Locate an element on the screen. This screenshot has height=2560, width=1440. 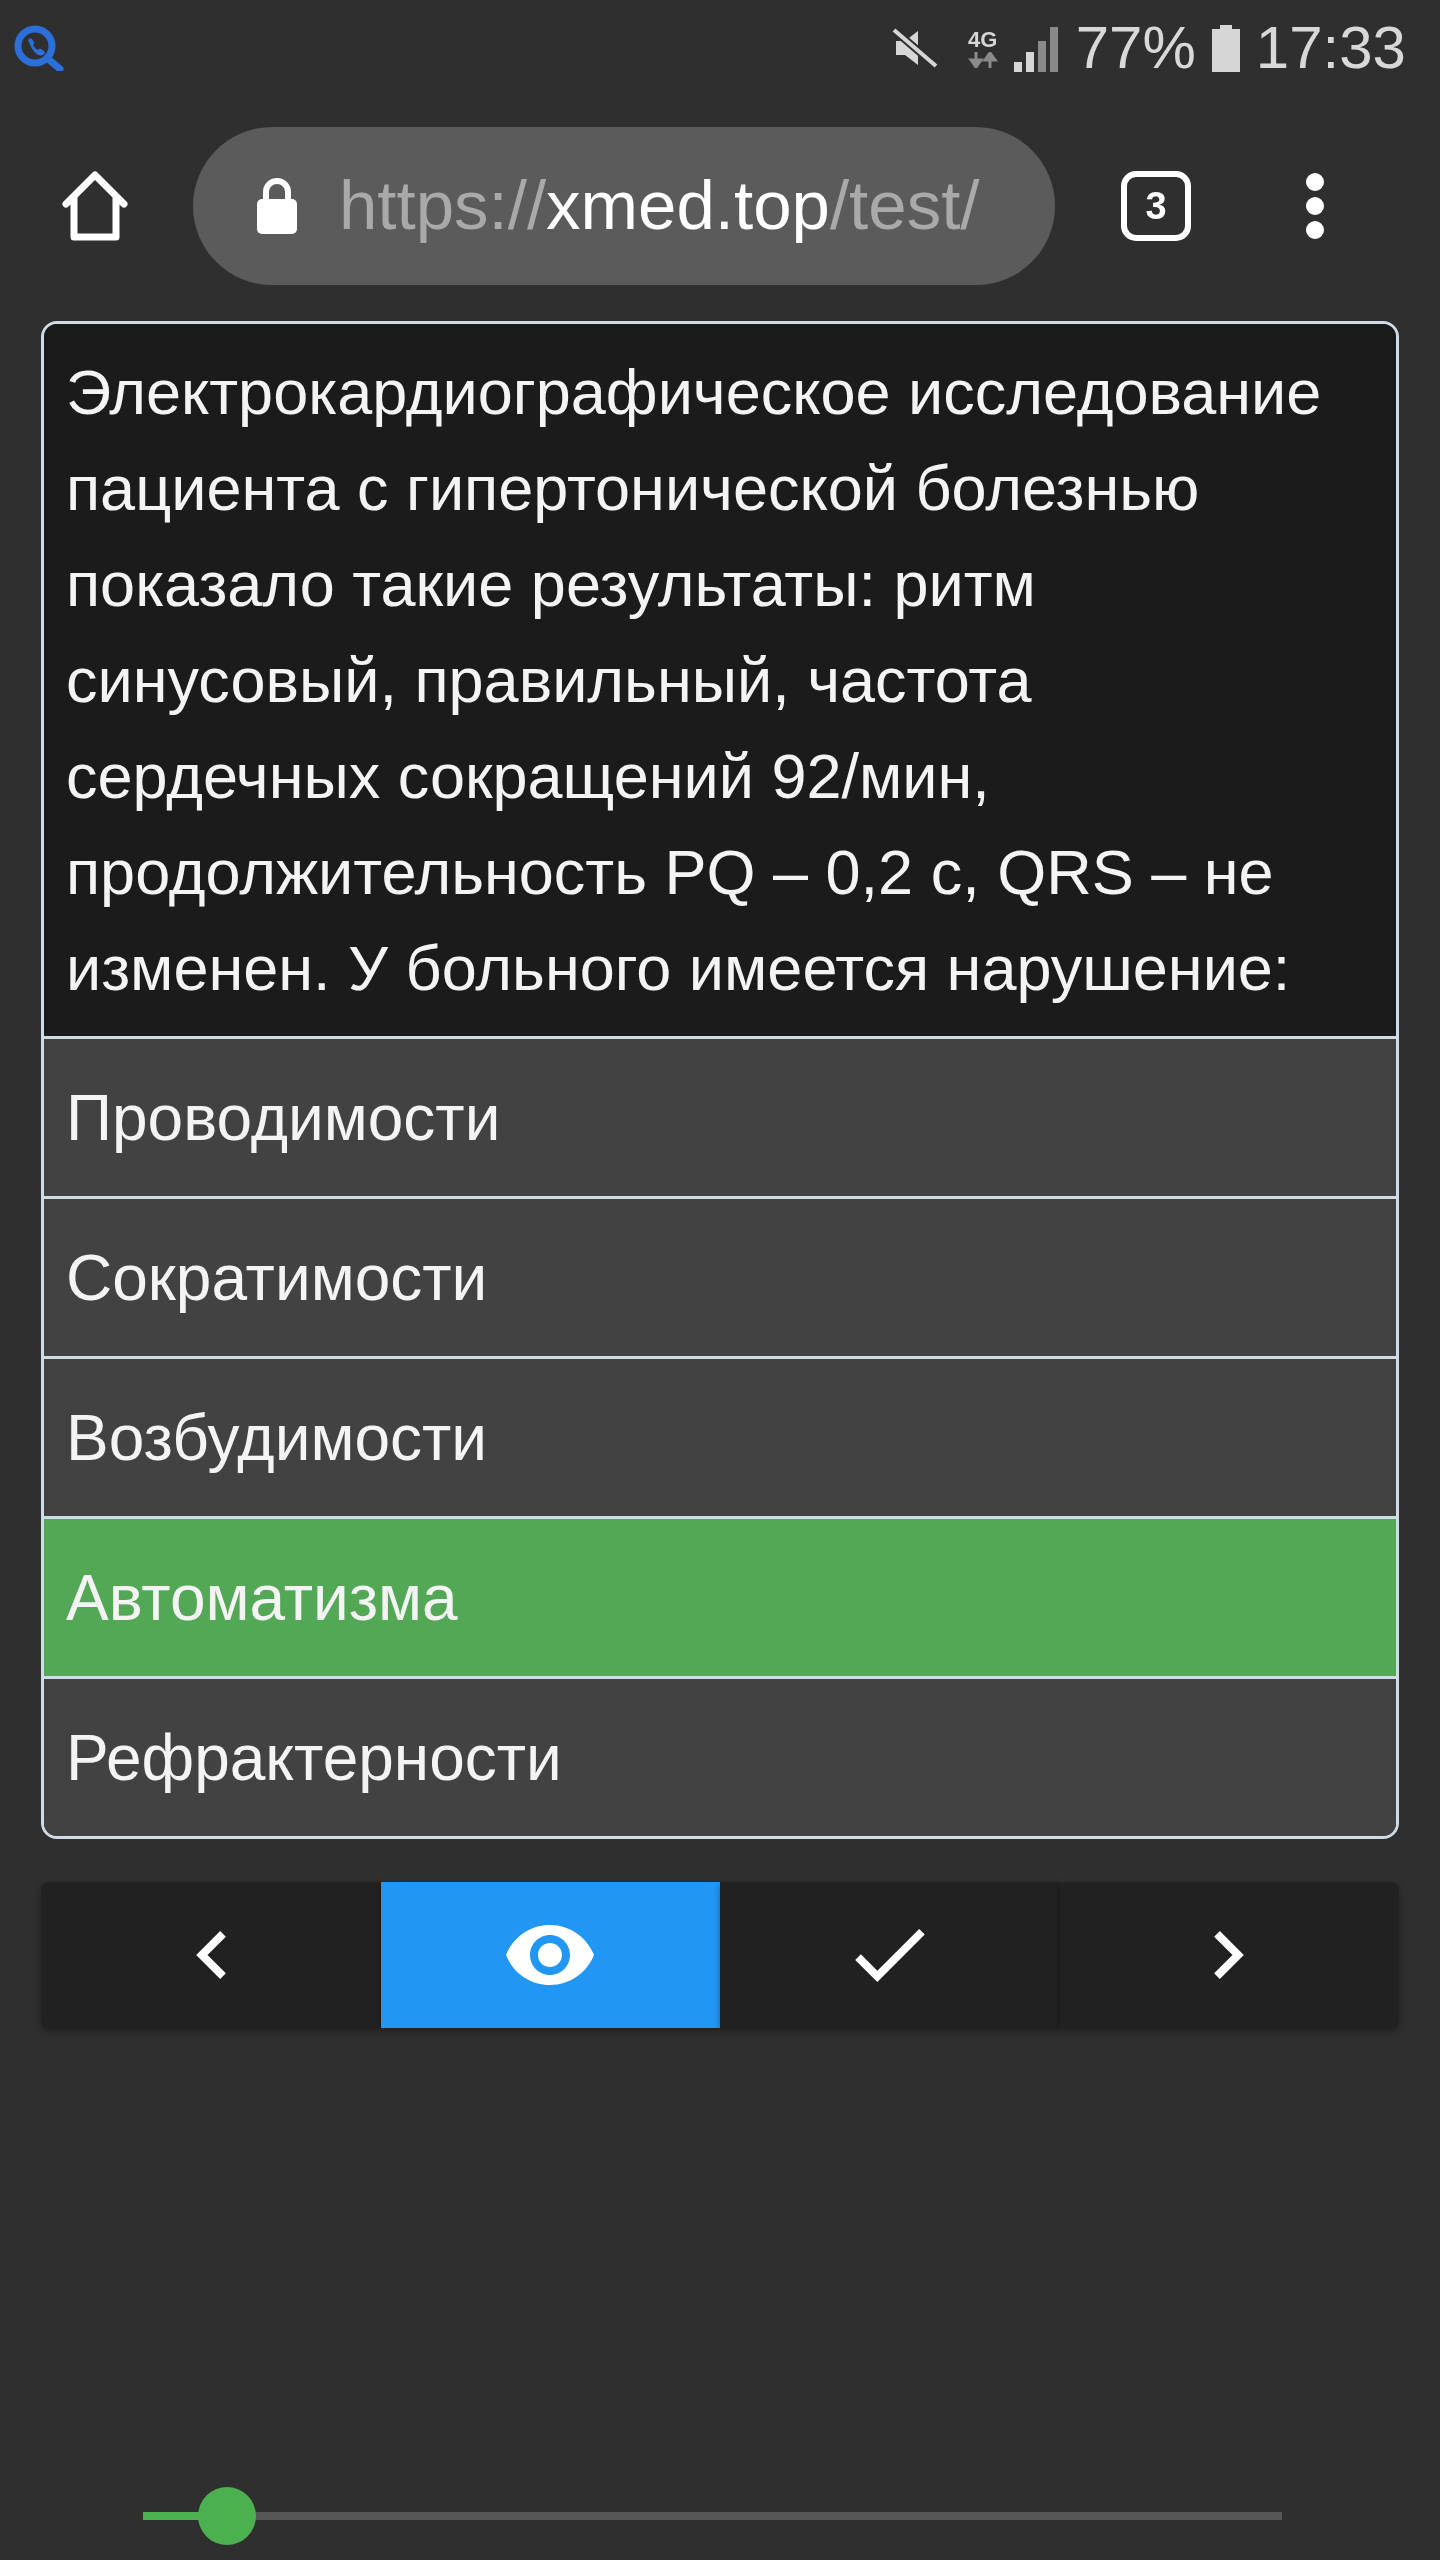
answer-option: Рефрактерности is located at coordinates (720, 1756).